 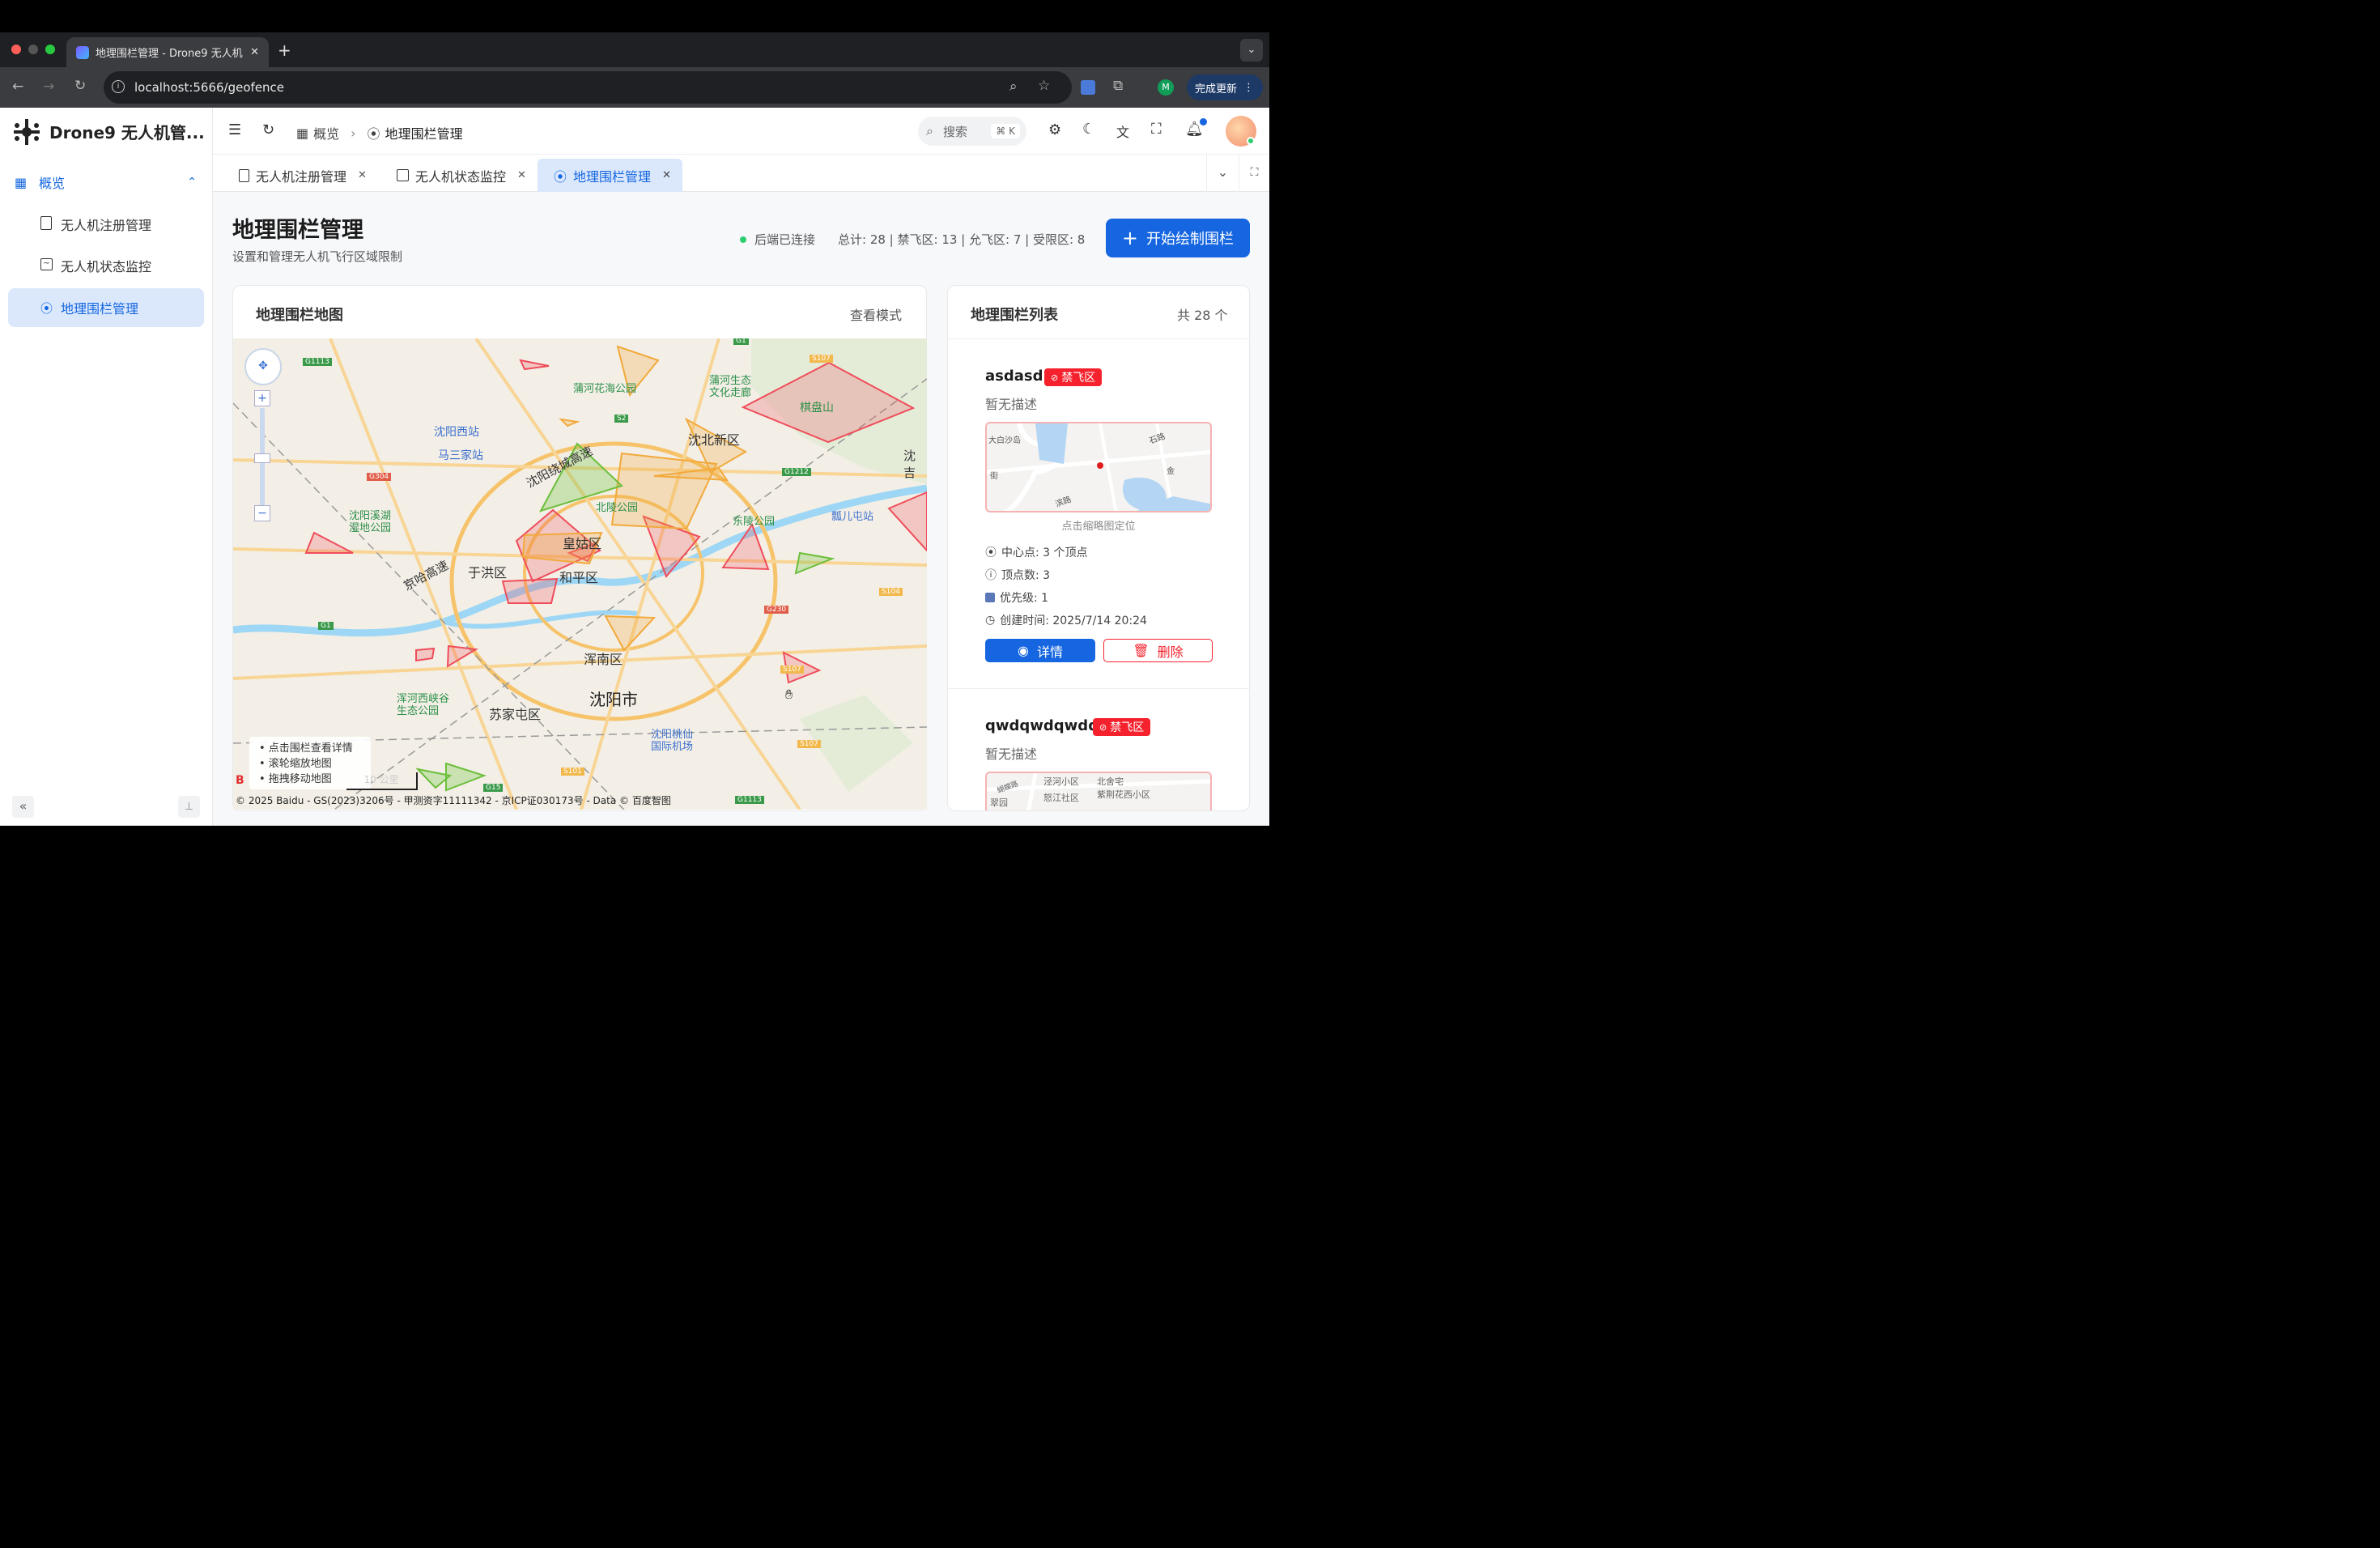 What do you see at coordinates (1224, 87) in the screenshot?
I see `update-button: 完成更新 ⋮` at bounding box center [1224, 87].